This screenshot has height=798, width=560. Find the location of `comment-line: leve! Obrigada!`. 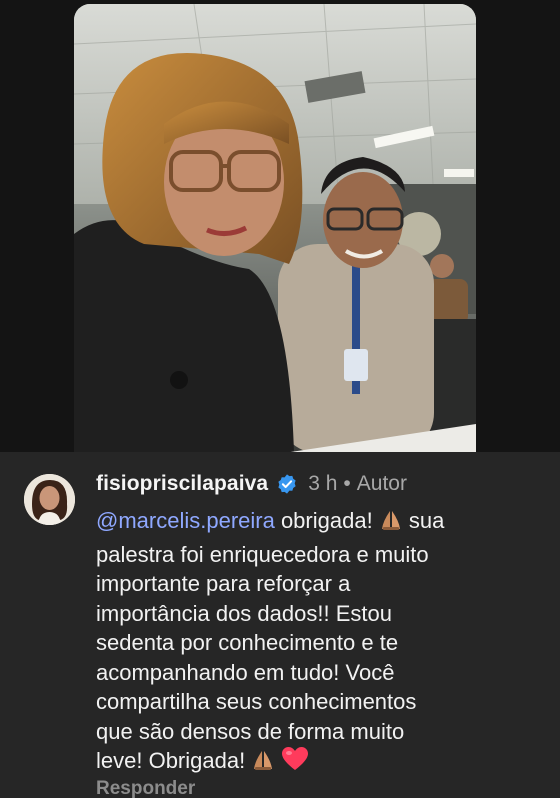

comment-line: leve! Obrigada! is located at coordinates (316, 763).